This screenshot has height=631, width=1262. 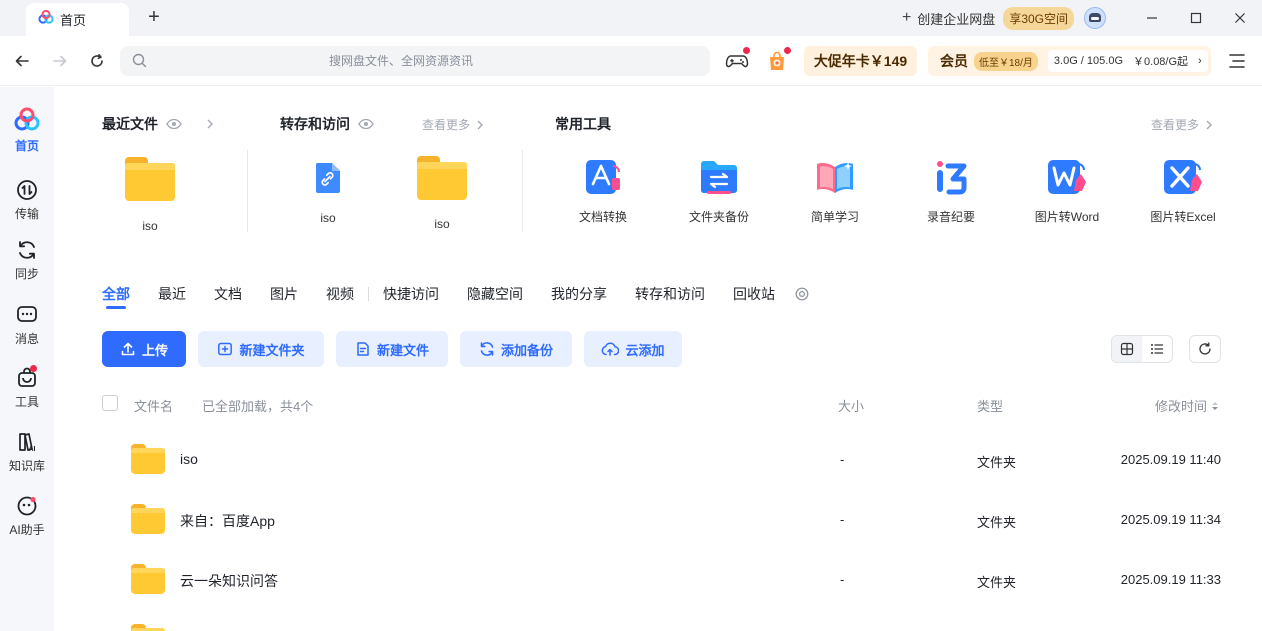 I want to click on list-view-button, so click(x=1157, y=349).